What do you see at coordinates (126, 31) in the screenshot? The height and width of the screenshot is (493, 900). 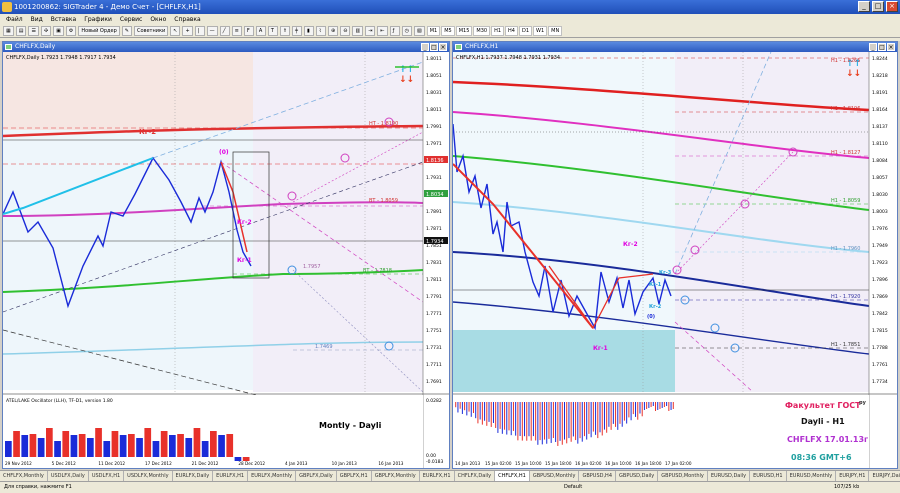 I see `meta-editor-button: ✎` at bounding box center [126, 31].